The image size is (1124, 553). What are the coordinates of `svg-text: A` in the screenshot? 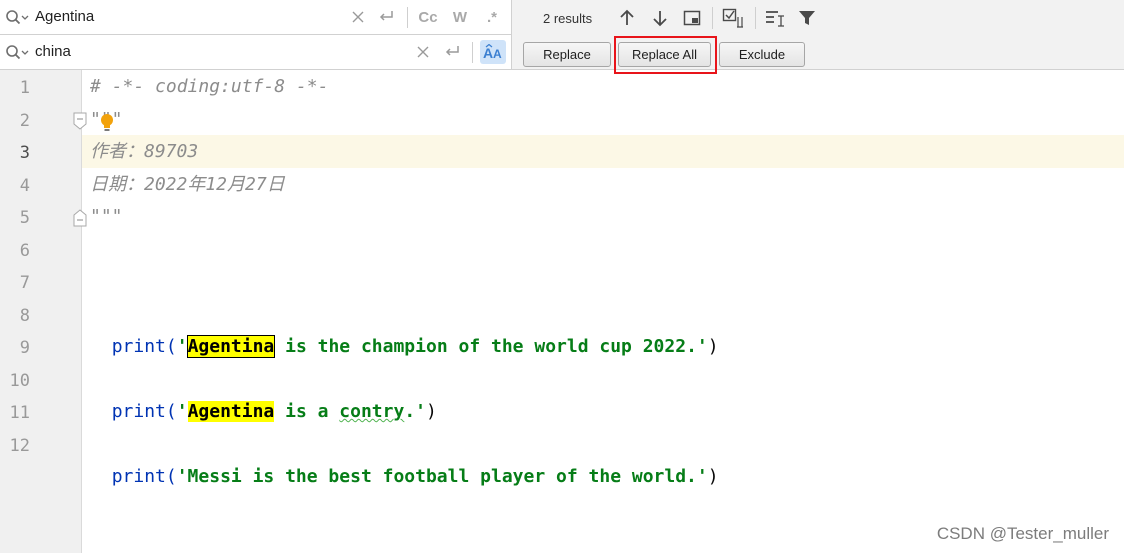 It's located at (497, 53).